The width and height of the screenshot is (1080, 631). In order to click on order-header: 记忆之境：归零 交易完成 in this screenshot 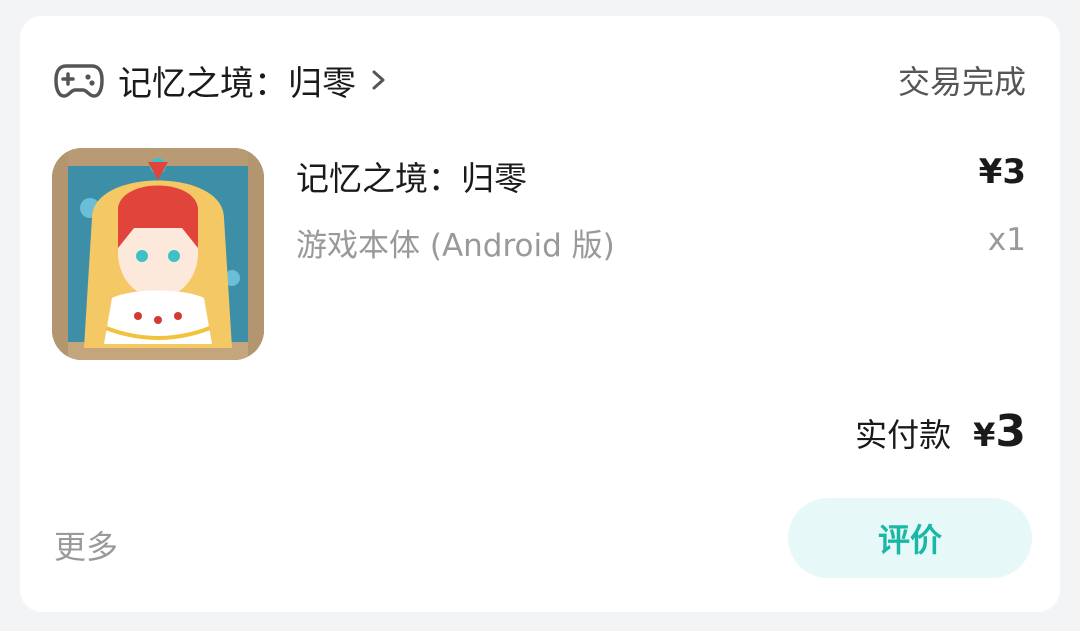, I will do `click(540, 80)`.